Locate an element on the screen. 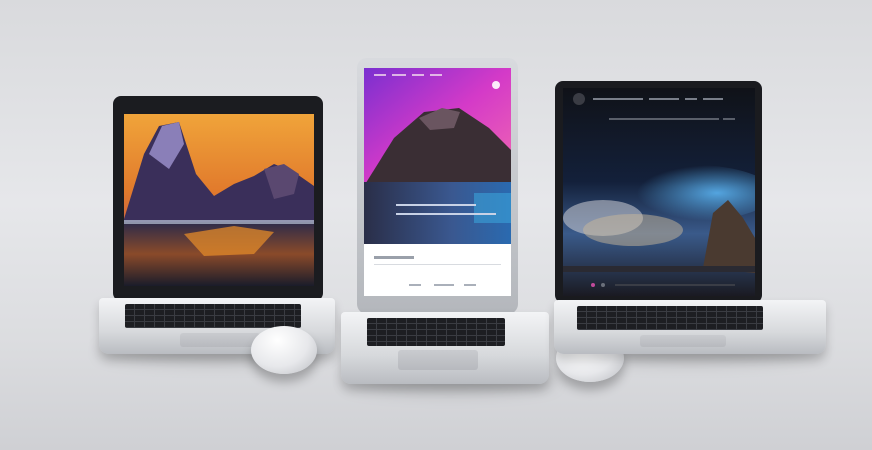 The width and height of the screenshot is (872, 450). left-laptop-screen is located at coordinates (219, 200).